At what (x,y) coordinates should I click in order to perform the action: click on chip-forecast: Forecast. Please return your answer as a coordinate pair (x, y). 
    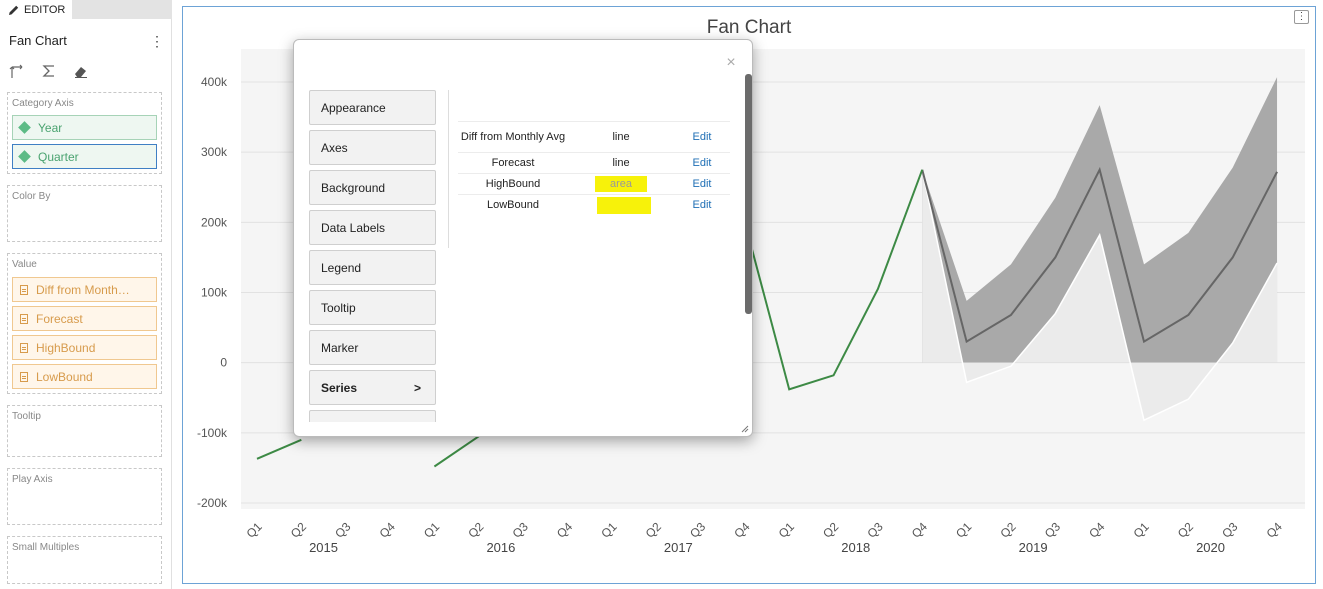
    Looking at the image, I should click on (84, 318).